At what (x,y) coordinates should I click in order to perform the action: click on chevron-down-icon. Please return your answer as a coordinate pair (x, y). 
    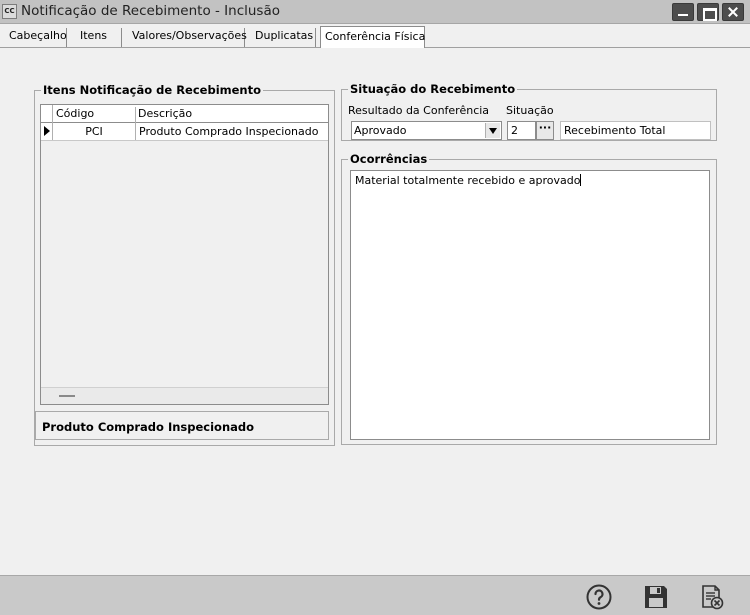
    Looking at the image, I should click on (492, 130).